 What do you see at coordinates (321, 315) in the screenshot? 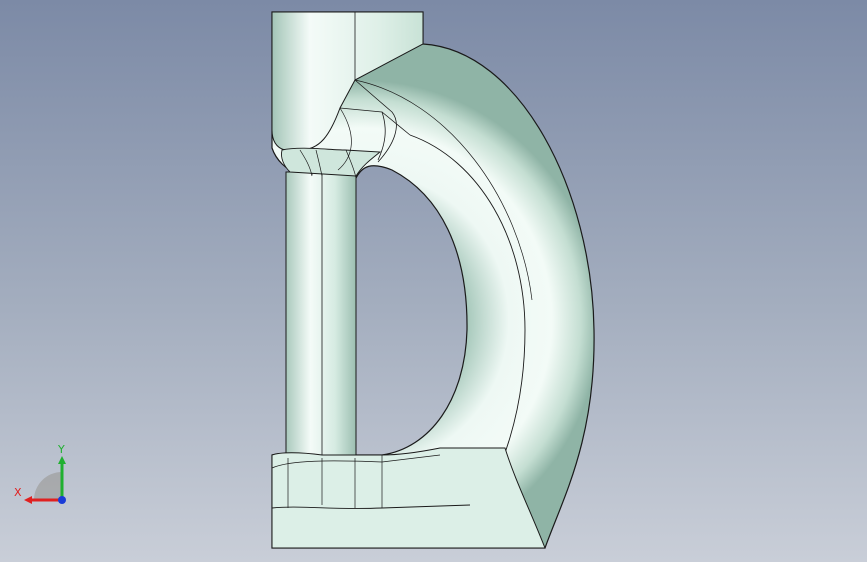
I see `vertical-post` at bounding box center [321, 315].